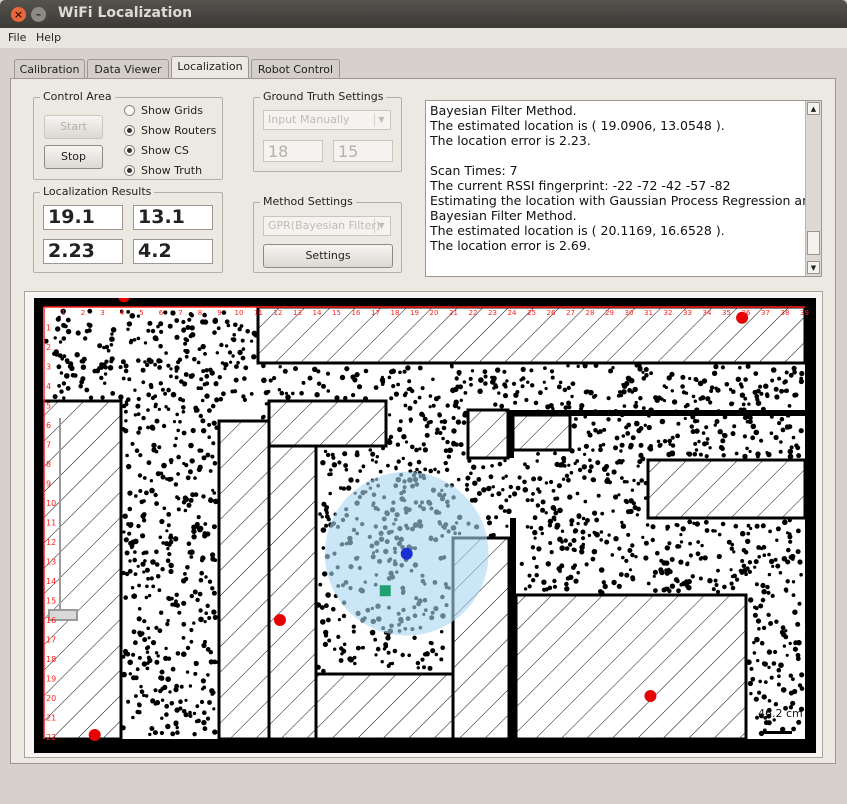  What do you see at coordinates (813, 188) in the screenshot?
I see `log-scrollbar: ▲ ▼` at bounding box center [813, 188].